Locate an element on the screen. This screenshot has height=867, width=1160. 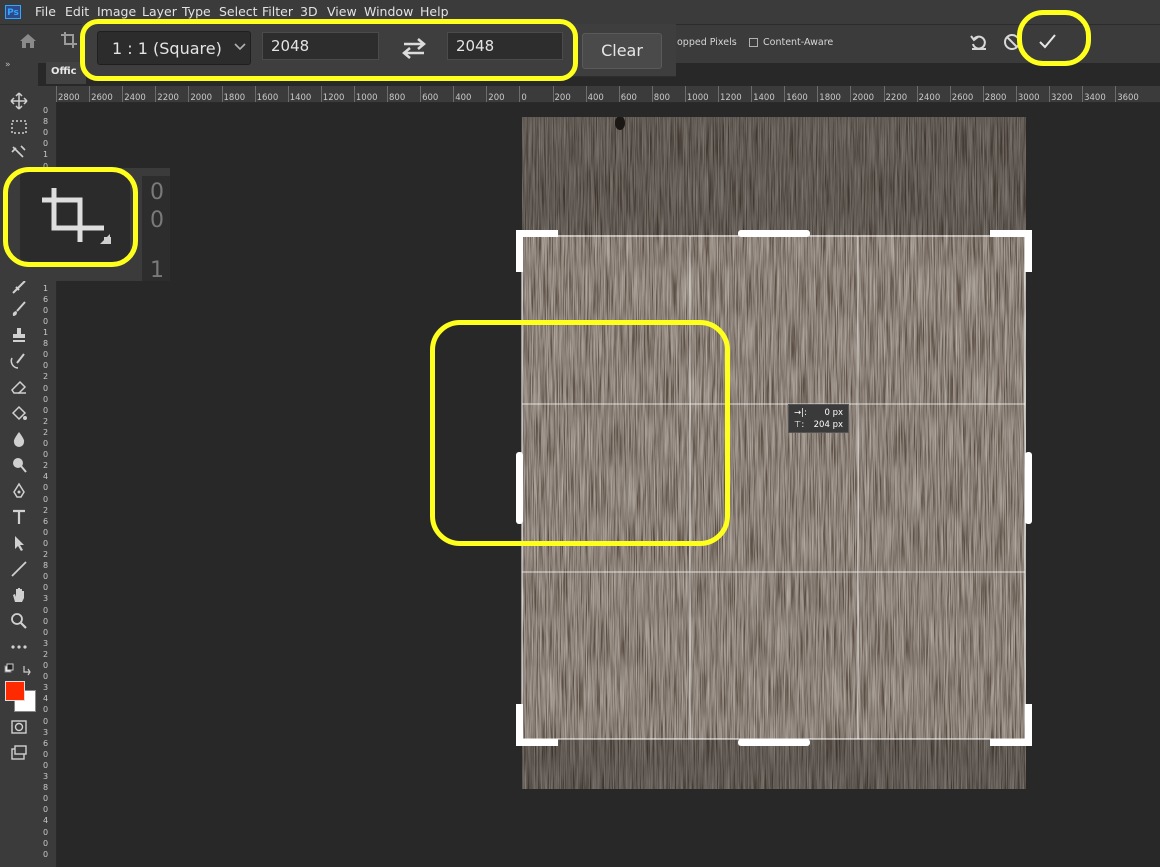
menu-layer: Layer is located at coordinates (159, 11).